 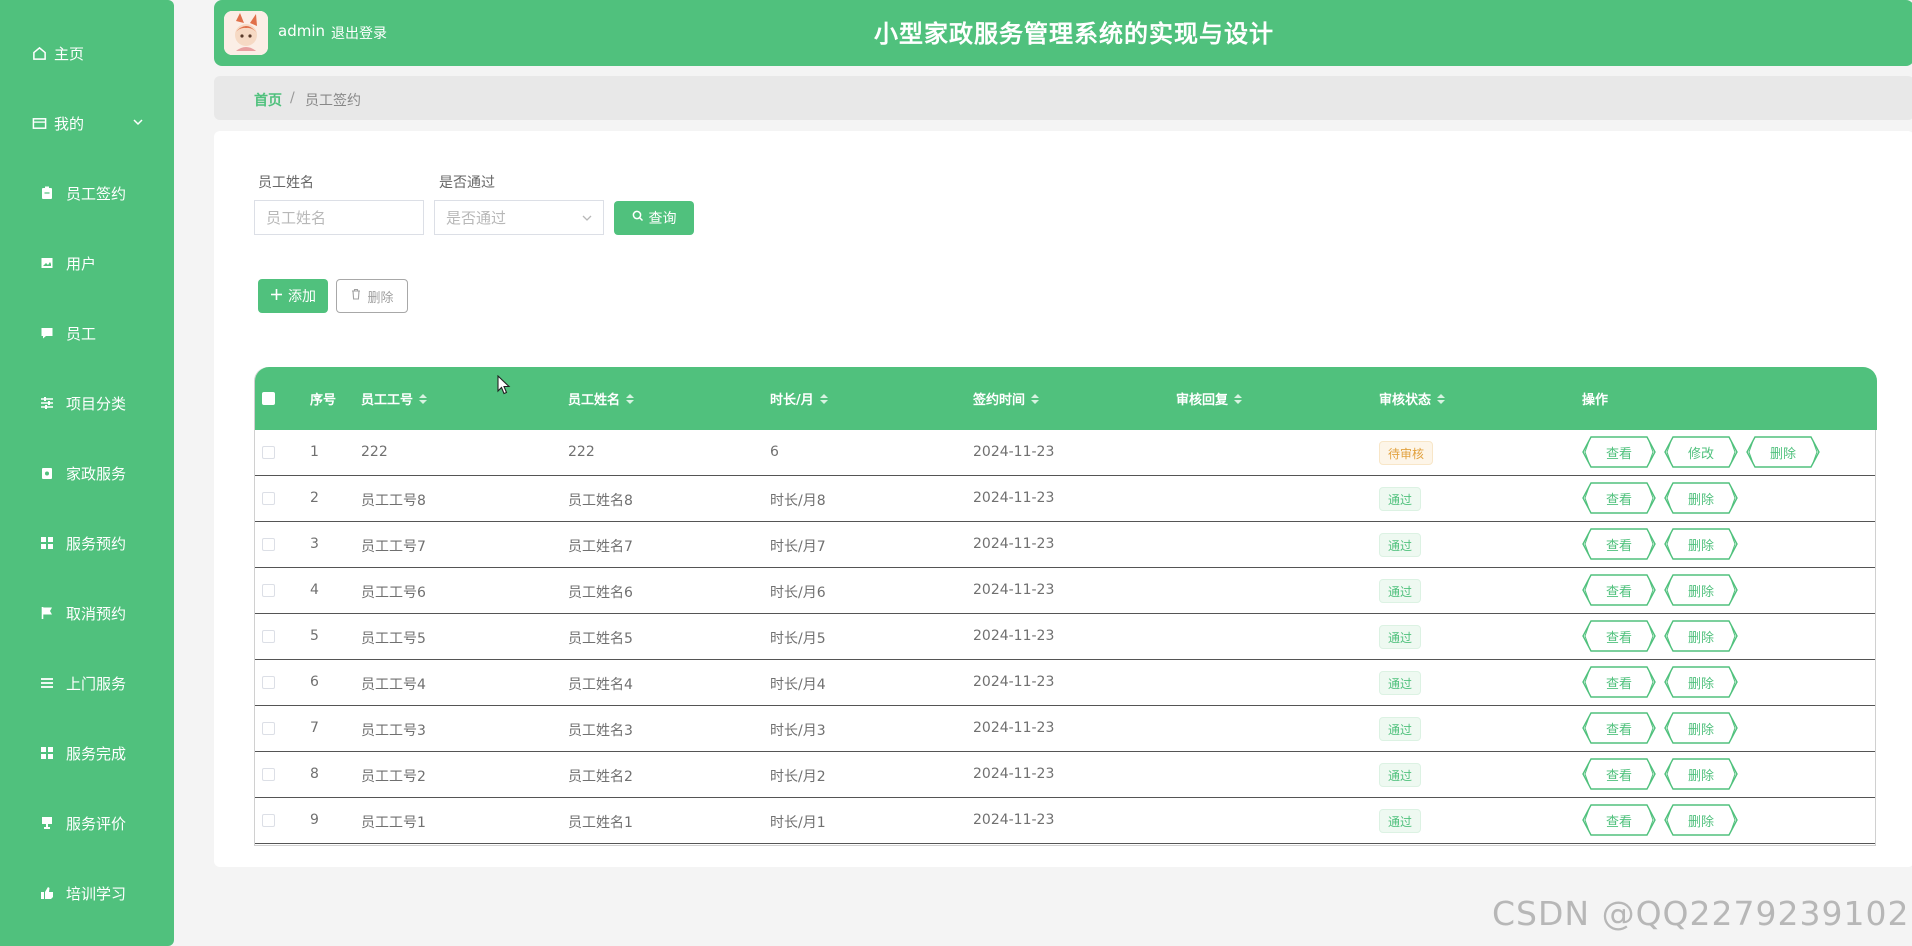 What do you see at coordinates (47, 543) in the screenshot?
I see `grid-icon` at bounding box center [47, 543].